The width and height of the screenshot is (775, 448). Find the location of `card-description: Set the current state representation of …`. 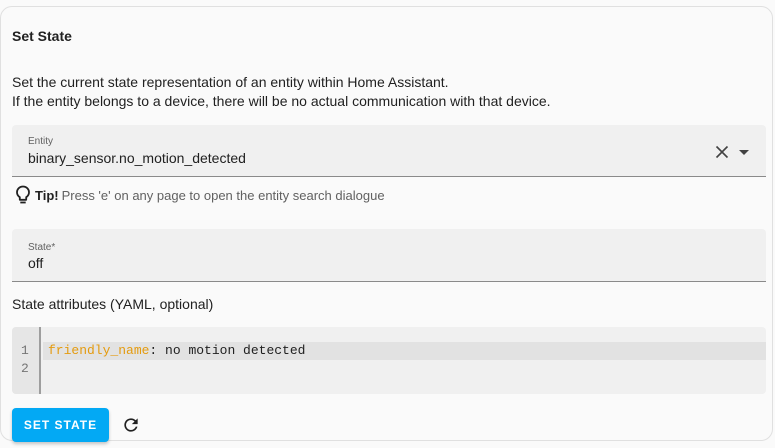

card-description: Set the current state representation of … is located at coordinates (281, 92).